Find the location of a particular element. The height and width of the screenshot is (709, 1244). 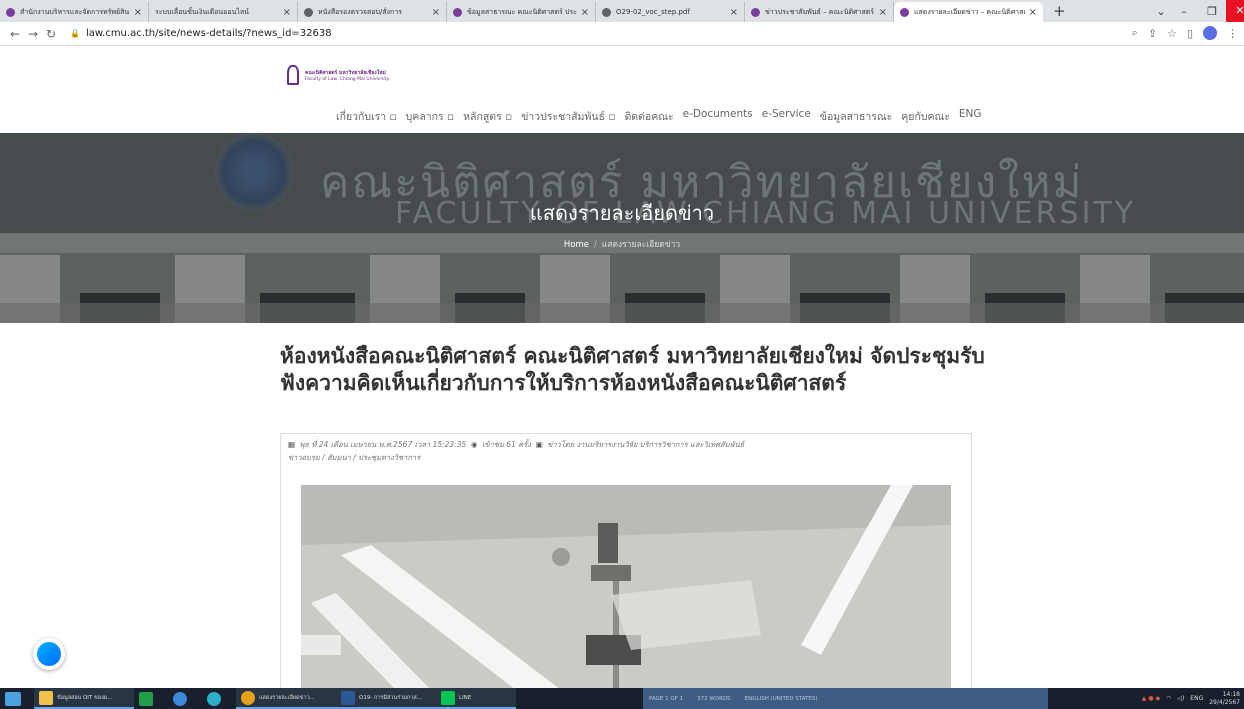

nav-item-about: เกี่ยวกับเรา ▫ is located at coordinates (366, 116).